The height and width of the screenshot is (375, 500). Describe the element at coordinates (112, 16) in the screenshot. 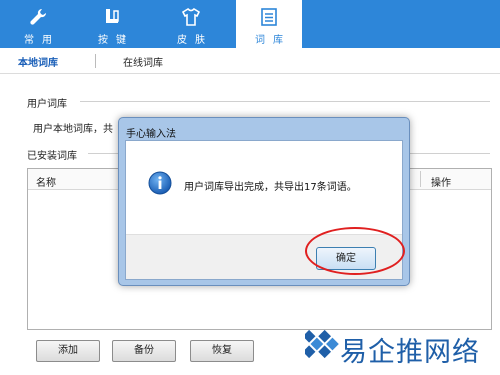

I see `key-icon` at that location.